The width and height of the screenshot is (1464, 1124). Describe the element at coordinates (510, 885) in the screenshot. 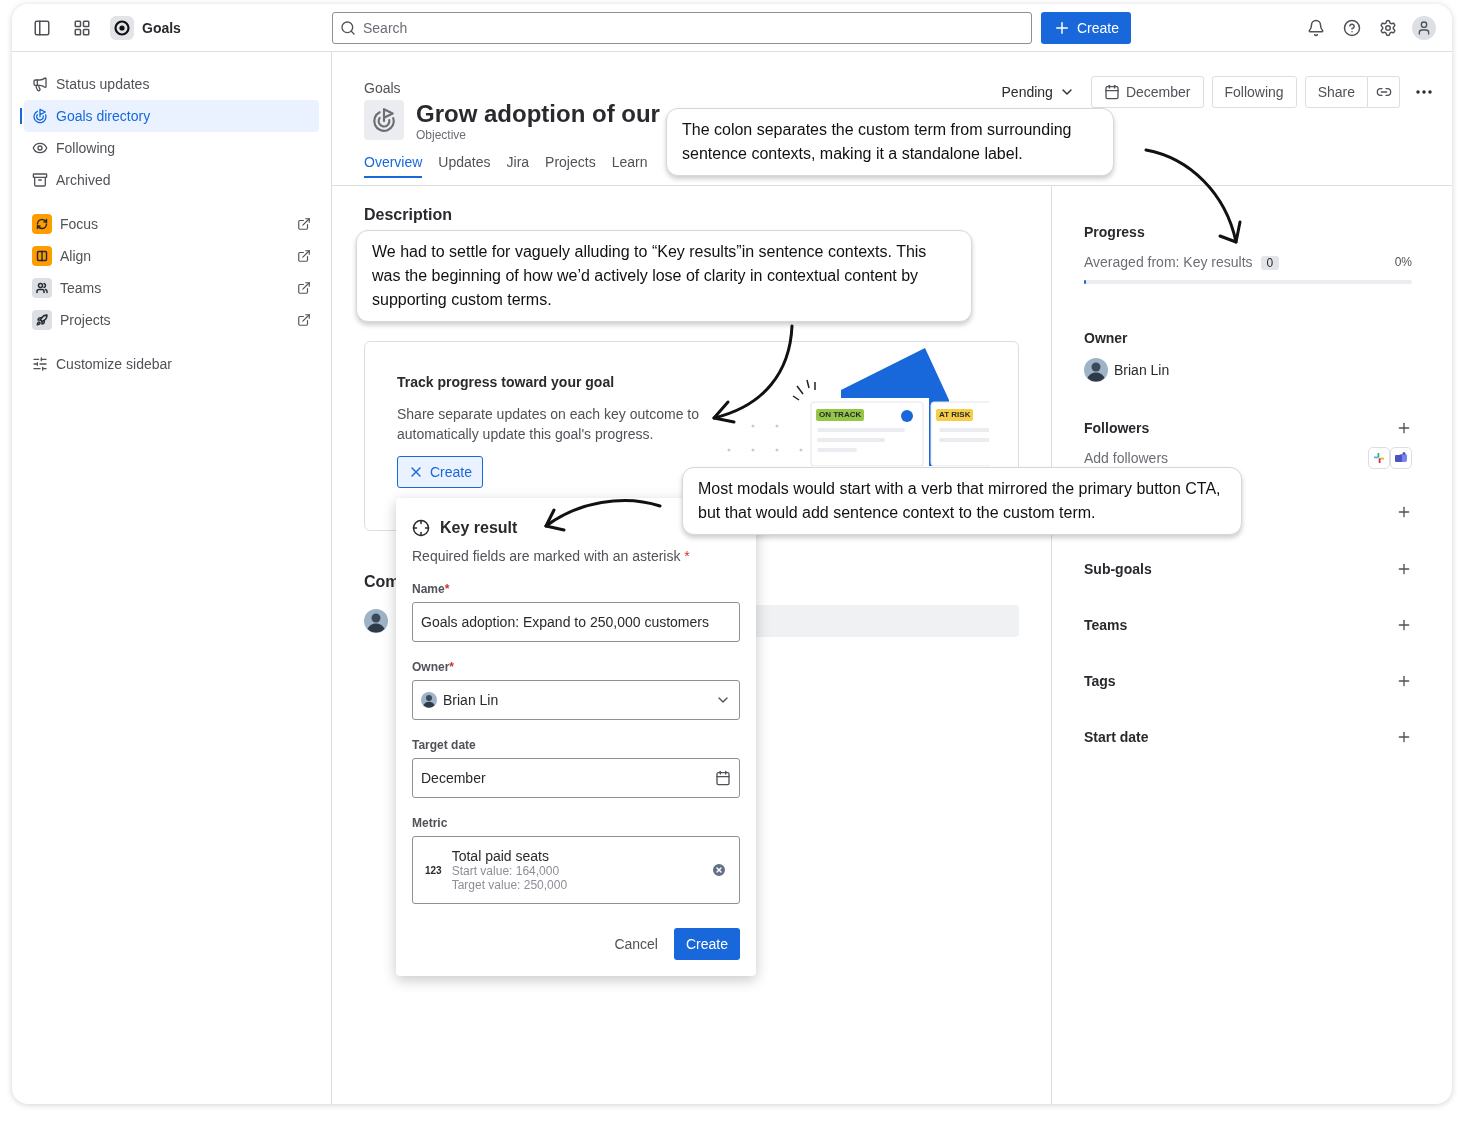

I see `metric-target: Target value: 250,000` at that location.